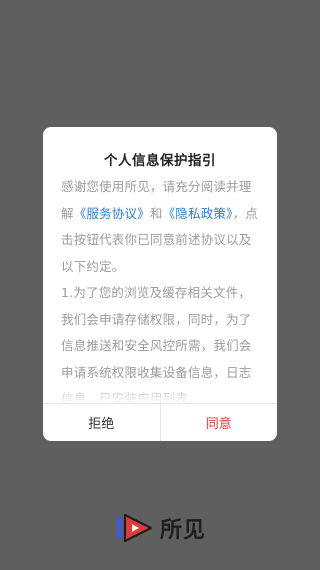 This screenshot has height=570, width=320. What do you see at coordinates (135, 528) in the screenshot?
I see `app-logo-icon` at bounding box center [135, 528].